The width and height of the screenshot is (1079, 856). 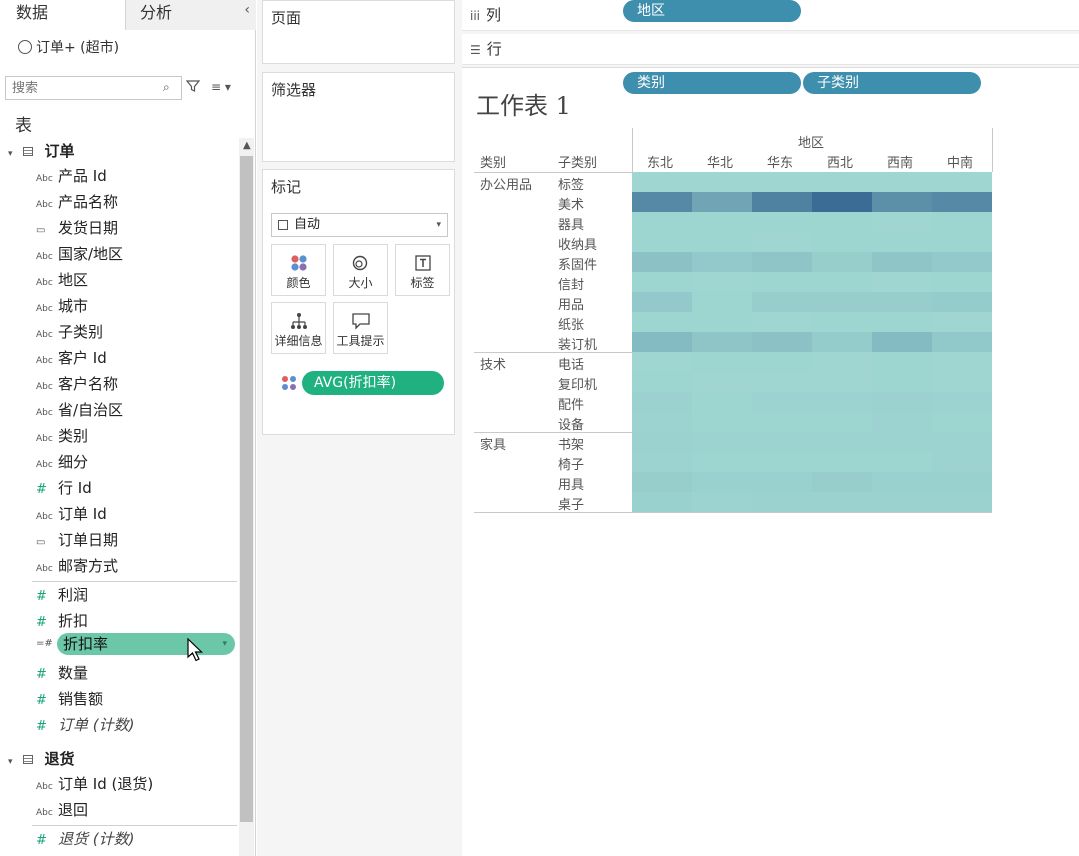 What do you see at coordinates (298, 328) in the screenshot?
I see `detail-button: 详细信息` at bounding box center [298, 328].